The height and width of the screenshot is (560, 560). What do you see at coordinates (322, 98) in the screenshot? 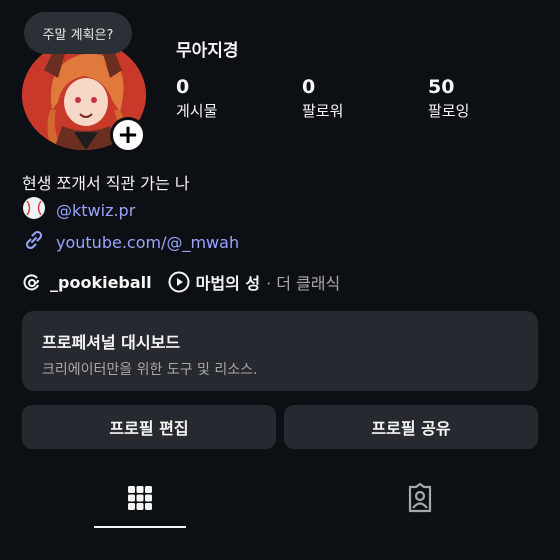
I see `stat-followers: 0 팔로워` at bounding box center [322, 98].